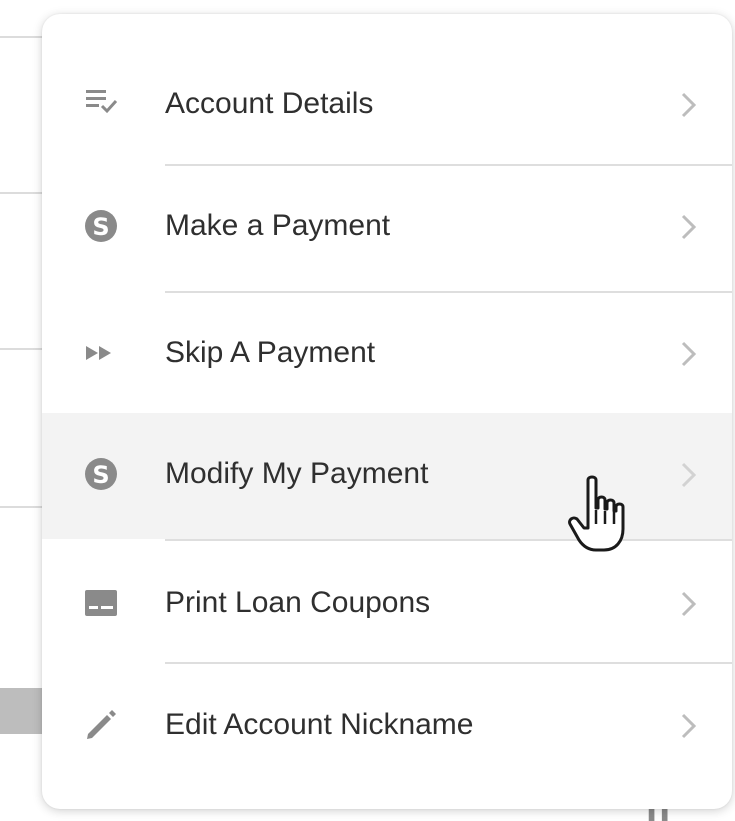 This screenshot has width=735, height=821. What do you see at coordinates (270, 352) in the screenshot?
I see `menu-item-label: Skip A Payment` at bounding box center [270, 352].